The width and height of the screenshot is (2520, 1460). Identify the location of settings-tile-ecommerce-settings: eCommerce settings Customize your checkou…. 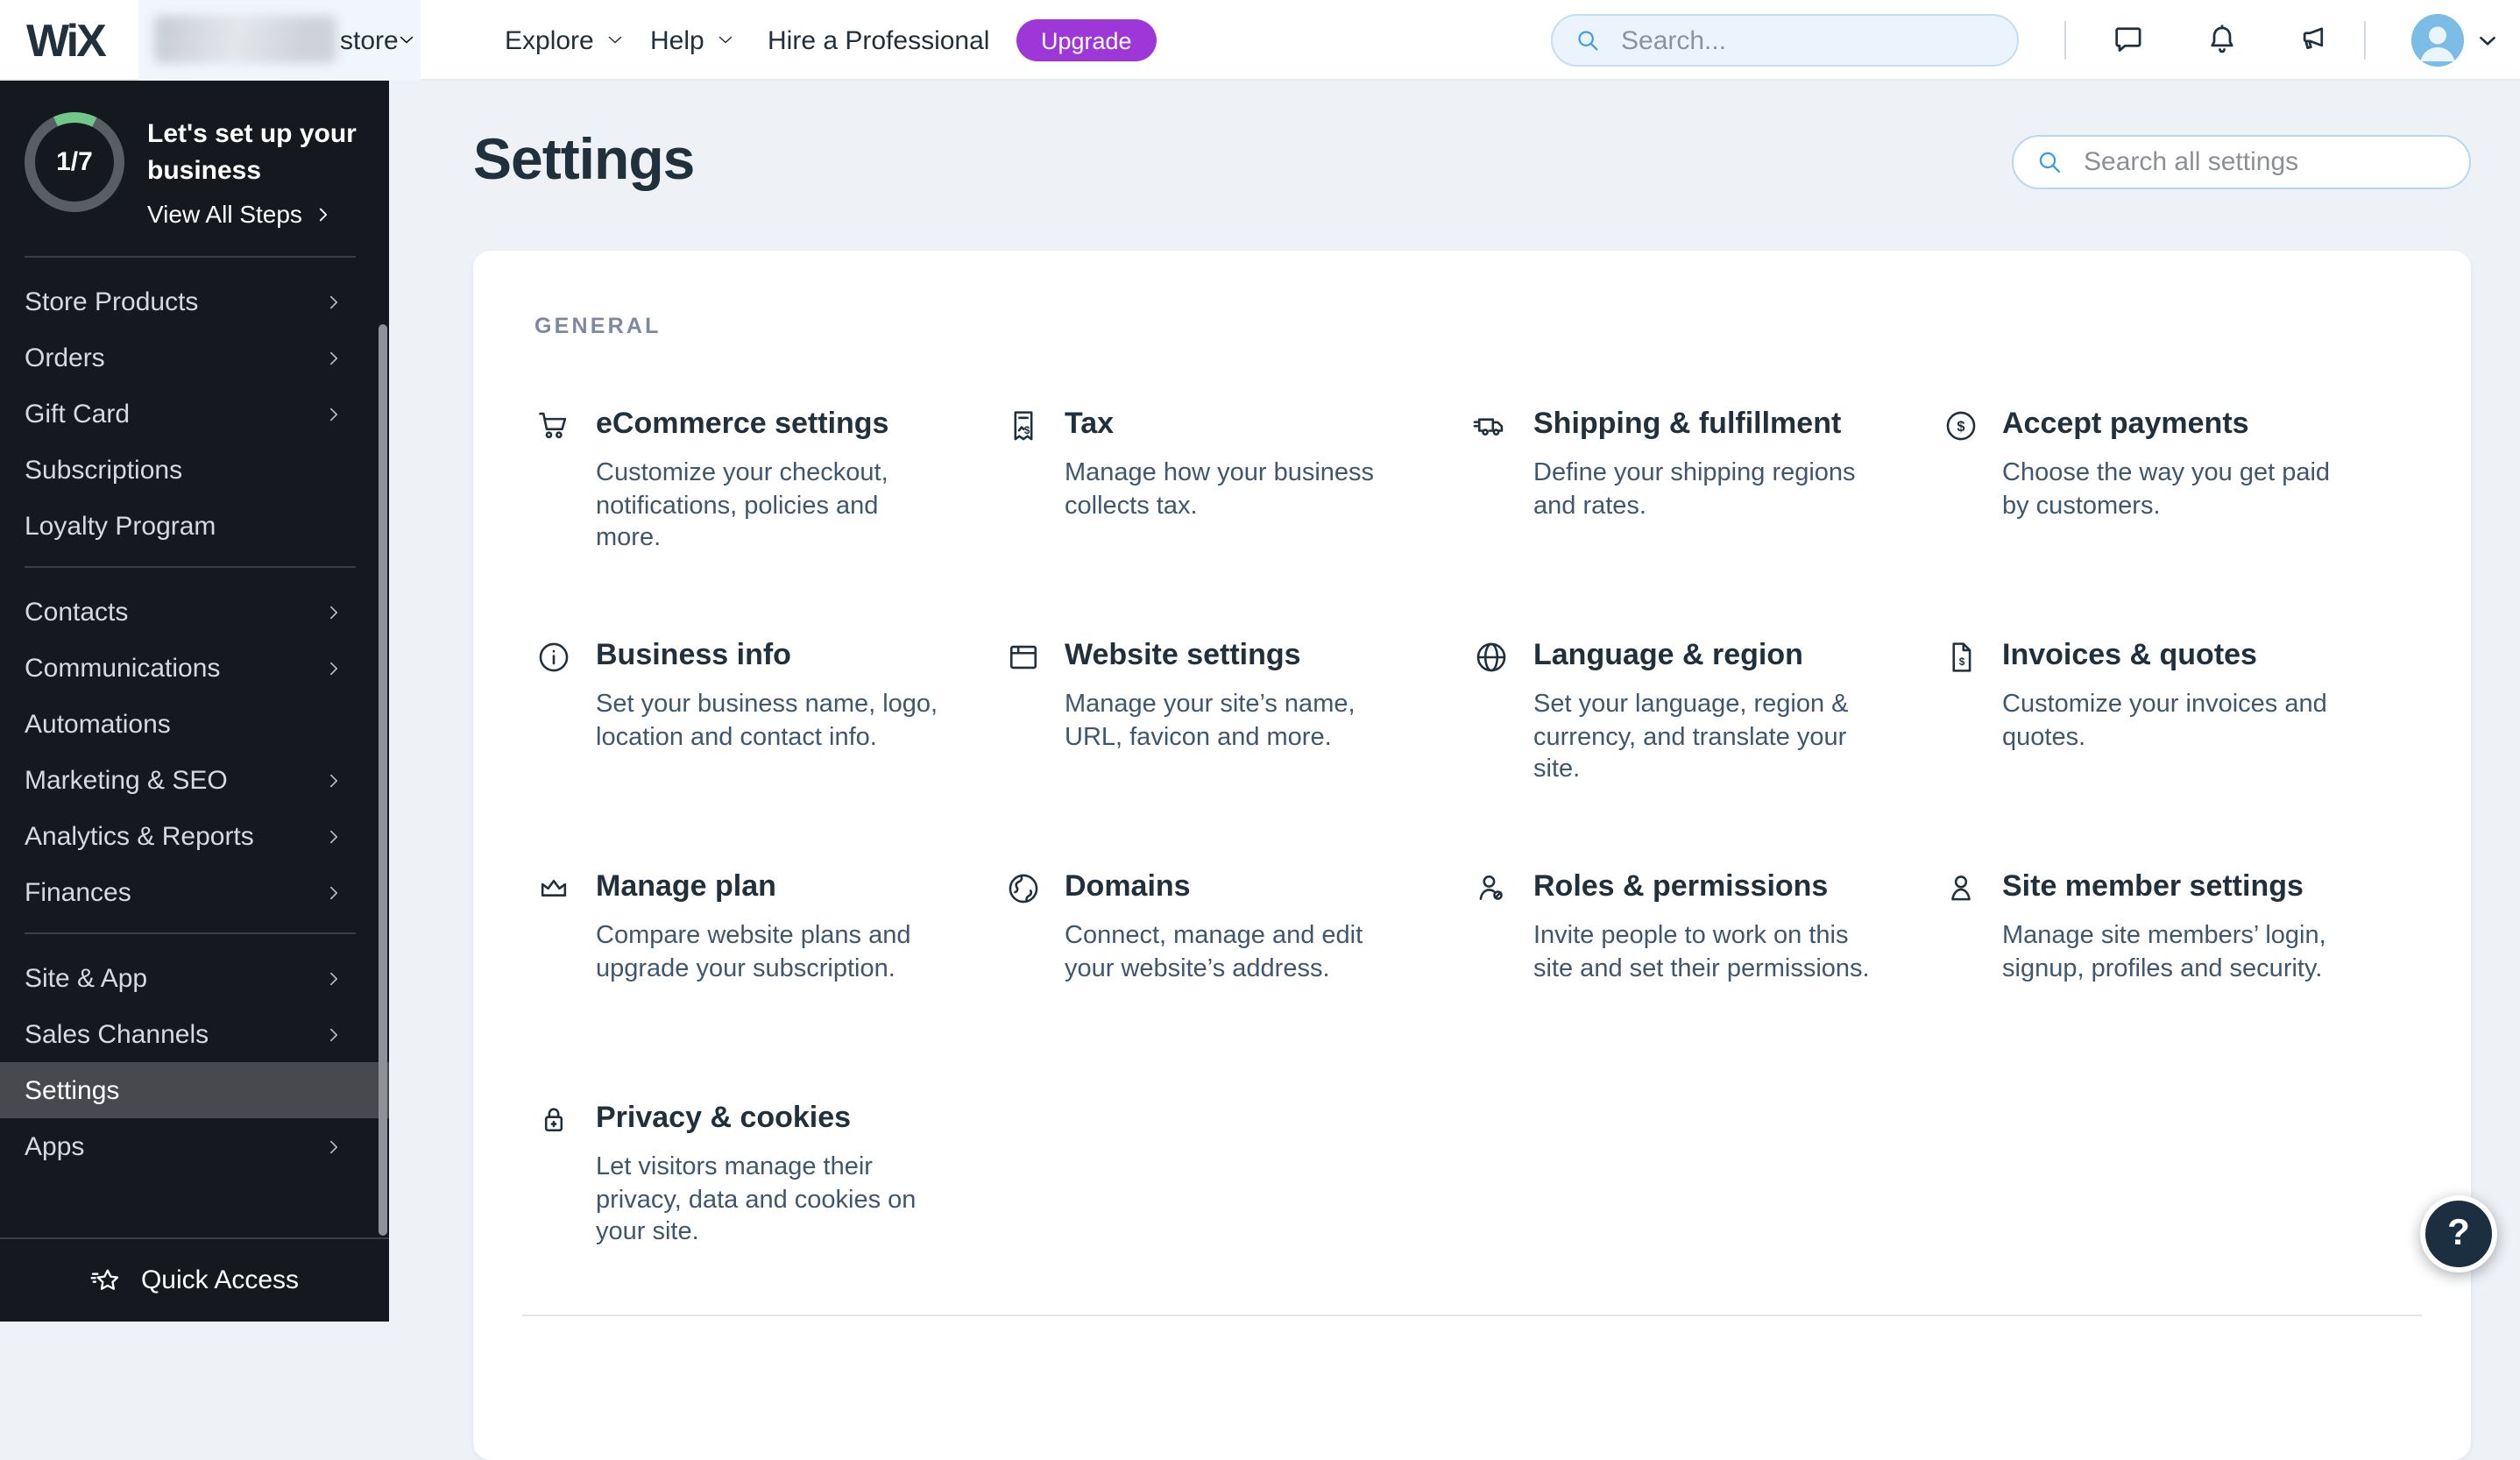
(768, 482).